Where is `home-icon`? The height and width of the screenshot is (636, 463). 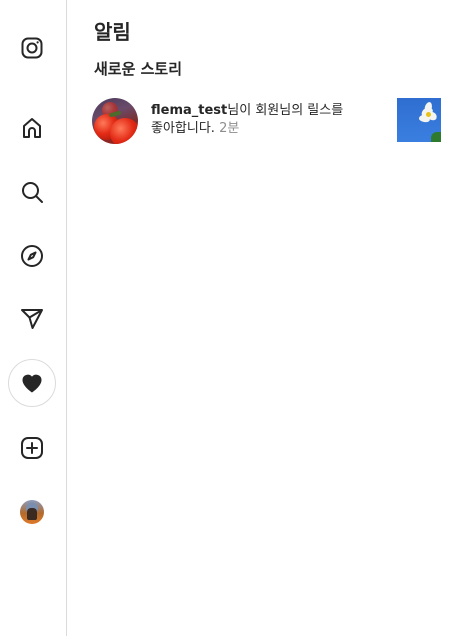 home-icon is located at coordinates (32, 128).